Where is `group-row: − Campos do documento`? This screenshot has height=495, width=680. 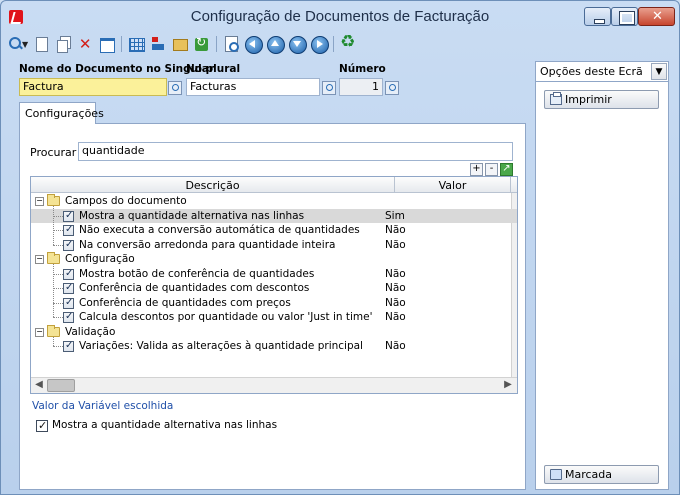 group-row: − Campos do documento is located at coordinates (274, 201).